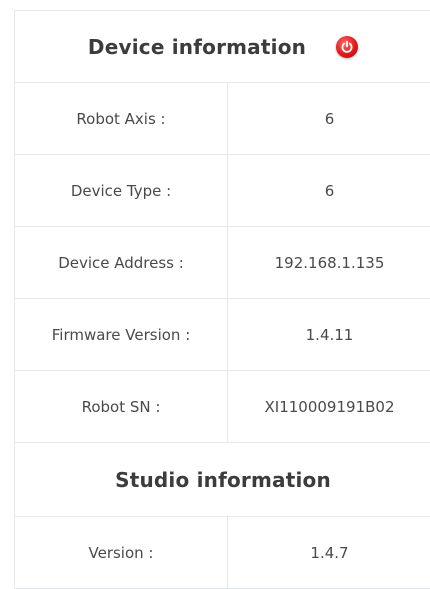  What do you see at coordinates (121, 552) in the screenshot?
I see `studio-version-label: Version :` at bounding box center [121, 552].